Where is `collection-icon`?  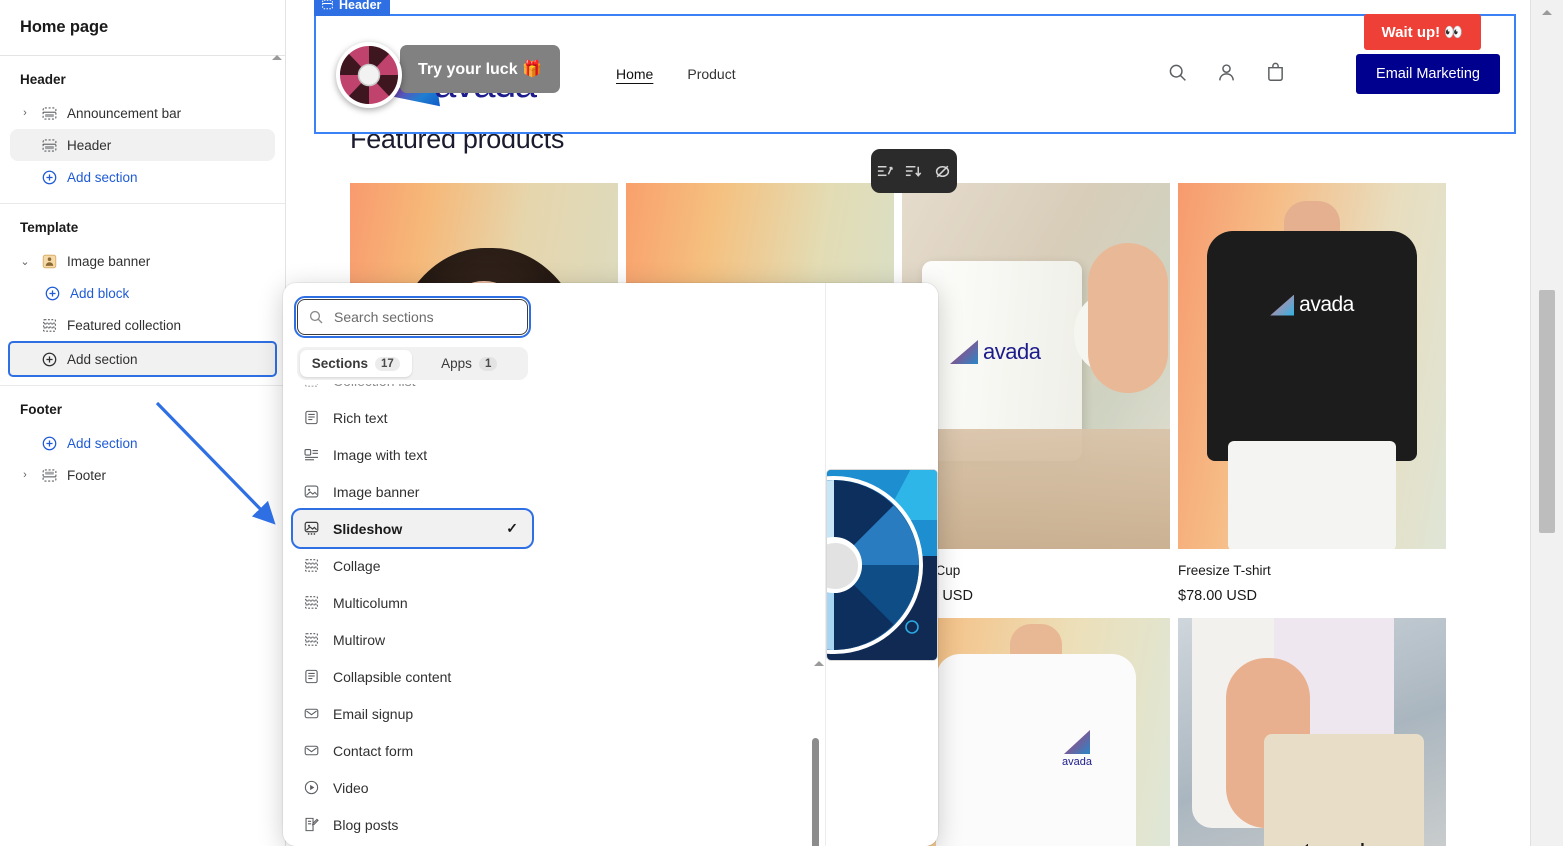
collection-icon is located at coordinates (49, 325).